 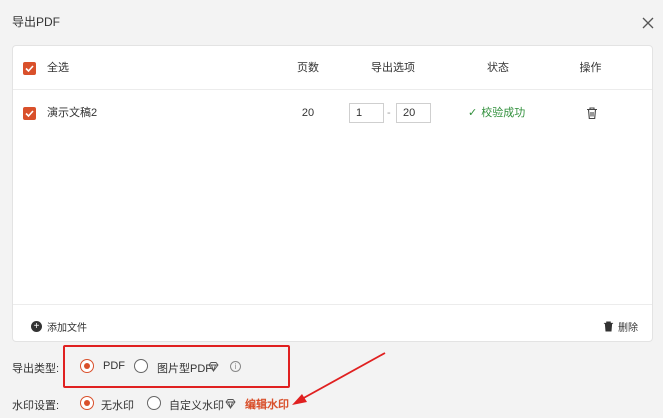 I want to click on status-badge: ✓ 校验成功, so click(x=496, y=113).